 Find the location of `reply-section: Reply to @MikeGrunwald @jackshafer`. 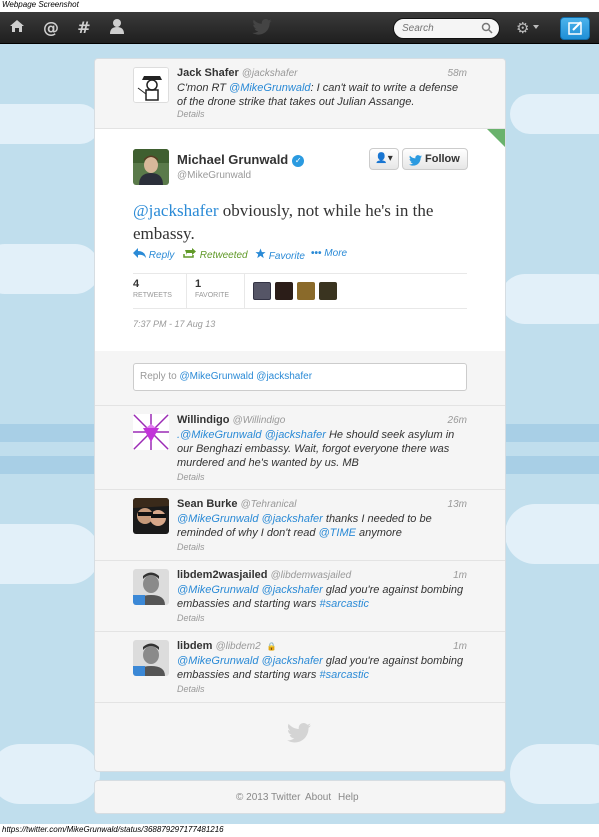

reply-section: Reply to @MikeGrunwald @jackshafer is located at coordinates (300, 378).